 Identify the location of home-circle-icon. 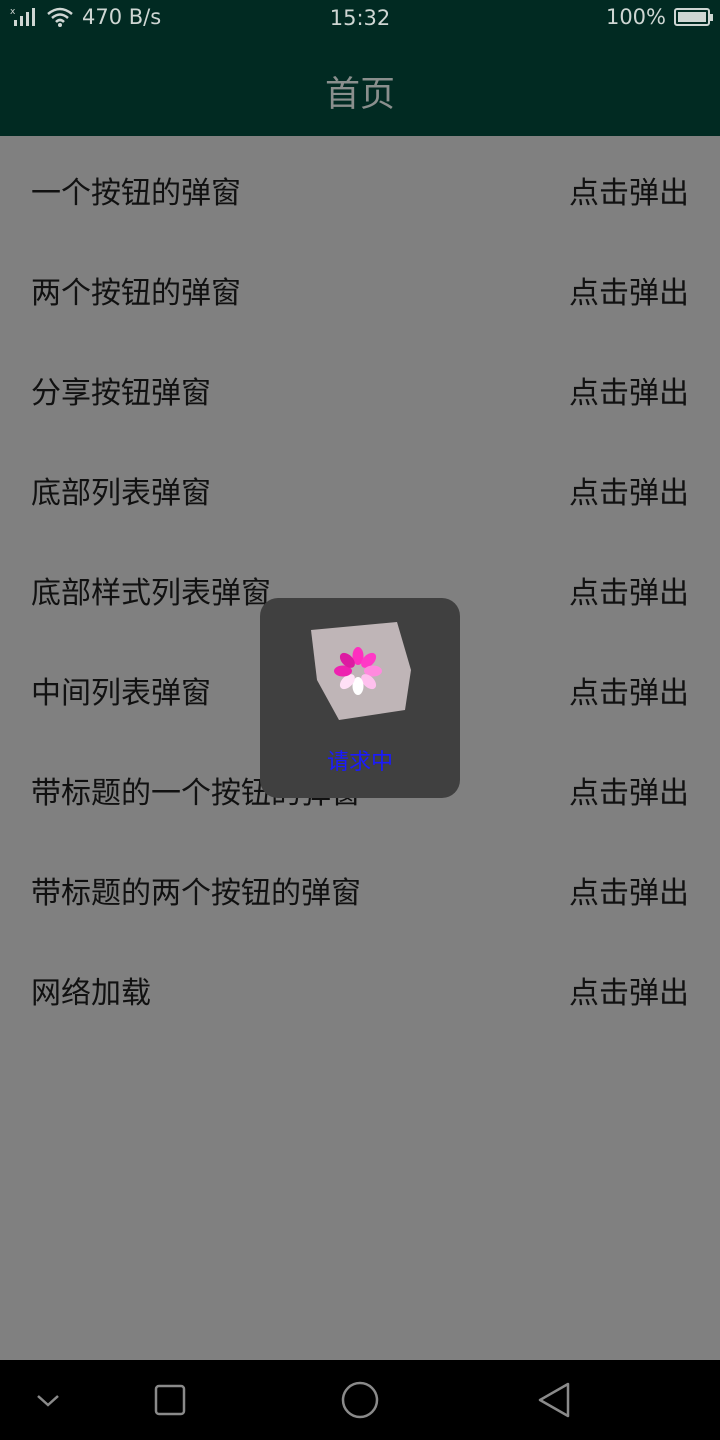
(360, 1400).